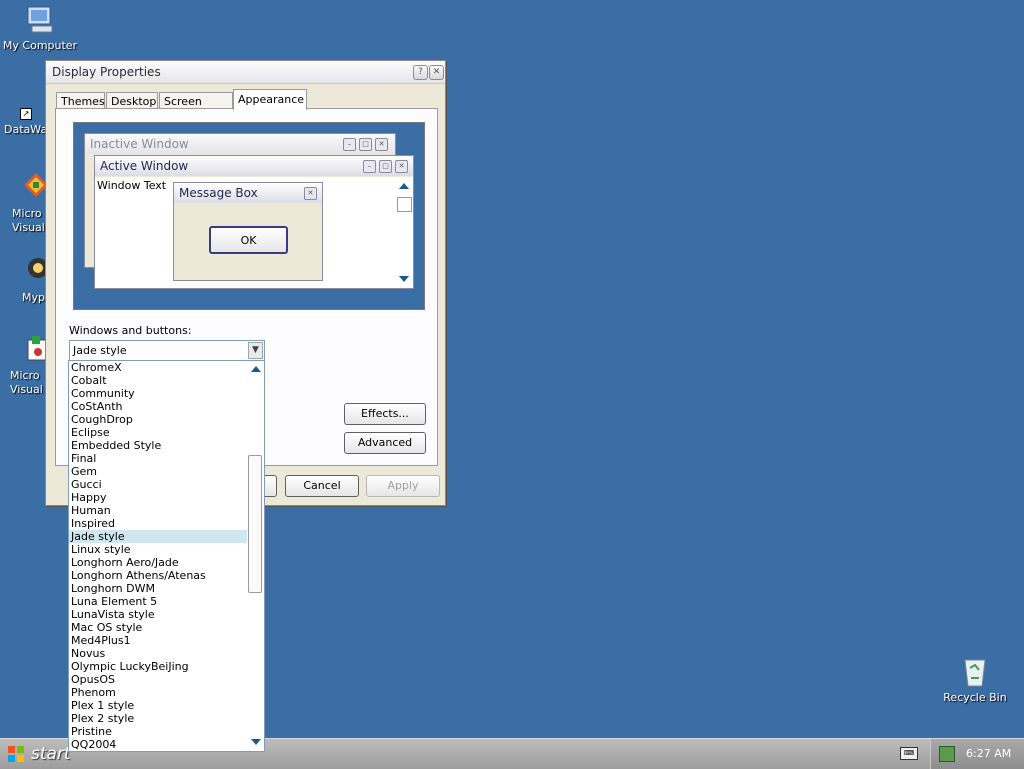 Image resolution: width=1024 pixels, height=769 pixels. I want to click on window-text: Window Text, so click(132, 185).